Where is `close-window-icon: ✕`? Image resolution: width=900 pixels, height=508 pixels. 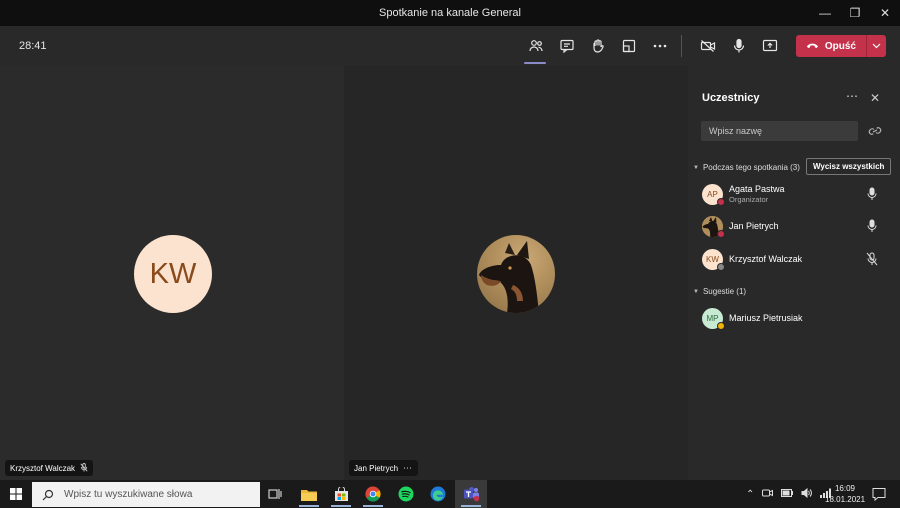 close-window-icon: ✕ is located at coordinates (885, 13).